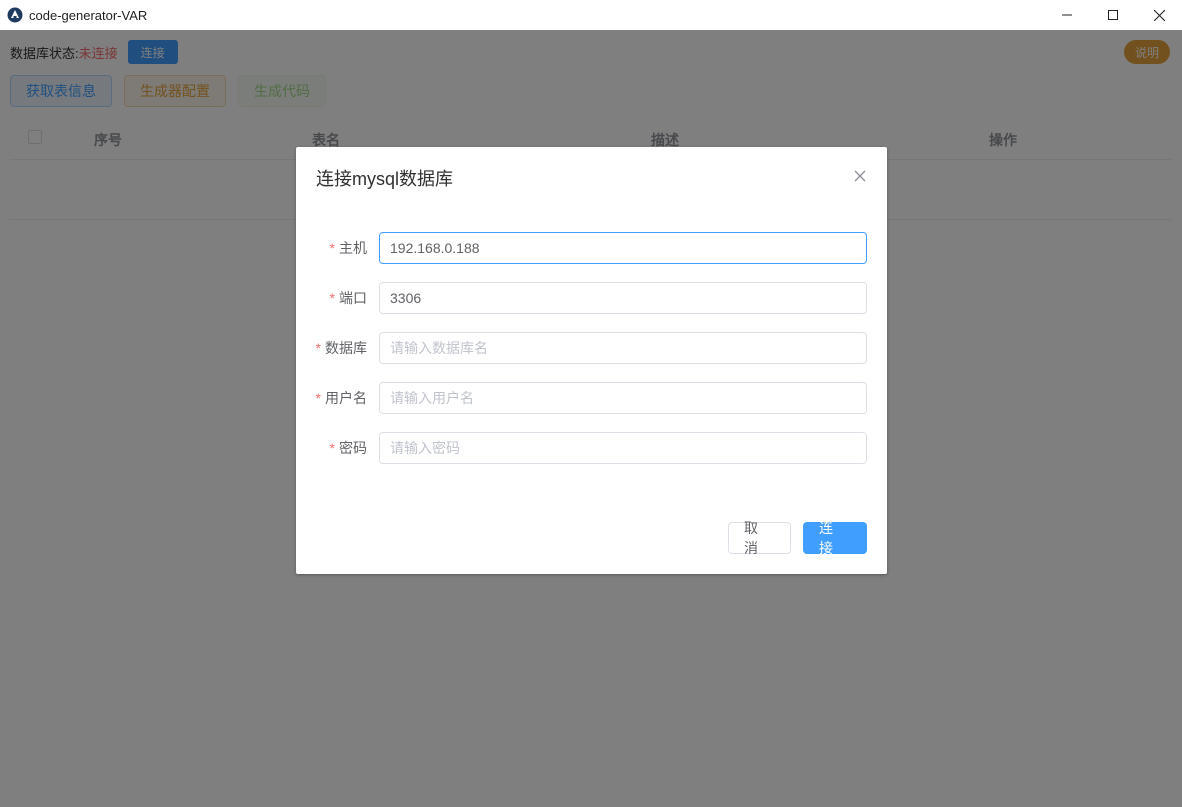 This screenshot has width=1182, height=807. I want to click on window-controls, so click(1113, 15).